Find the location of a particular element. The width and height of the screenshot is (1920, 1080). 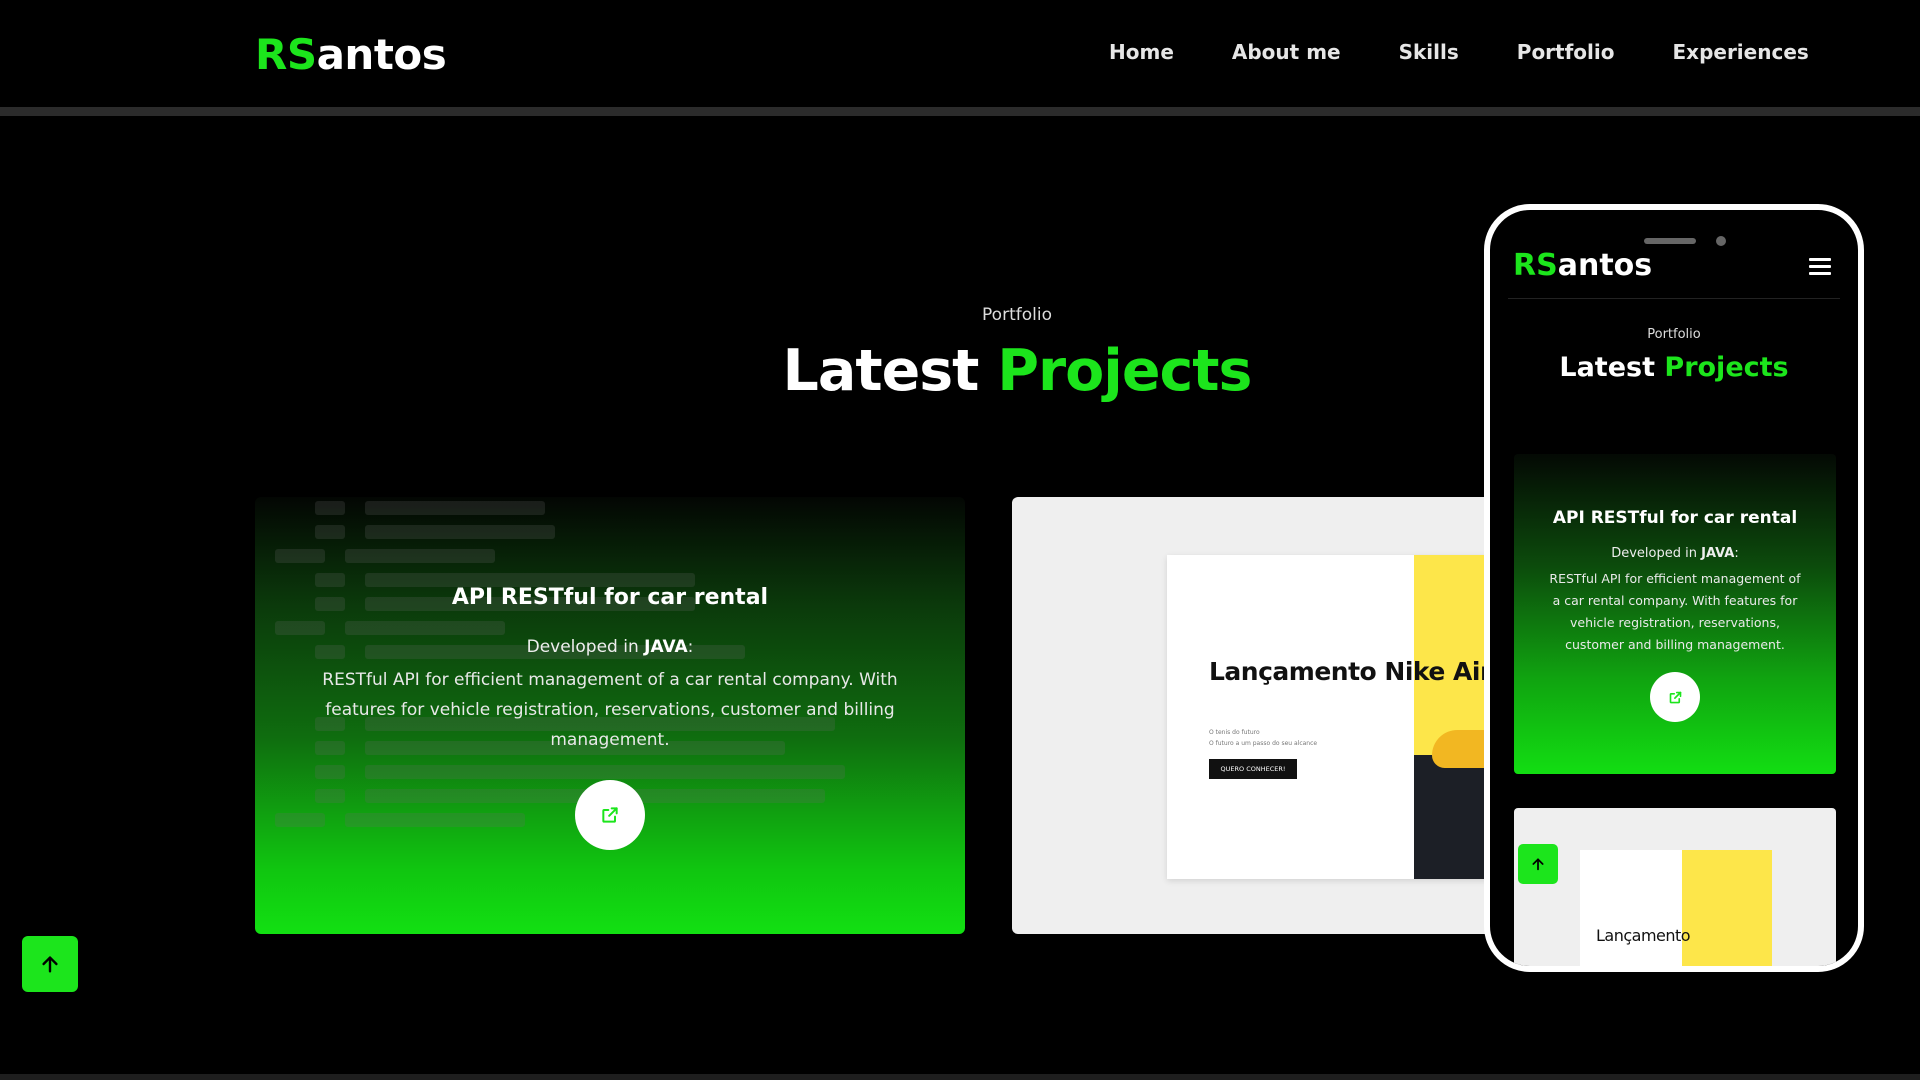

phone-logo-accent: RS is located at coordinates (1535, 265).